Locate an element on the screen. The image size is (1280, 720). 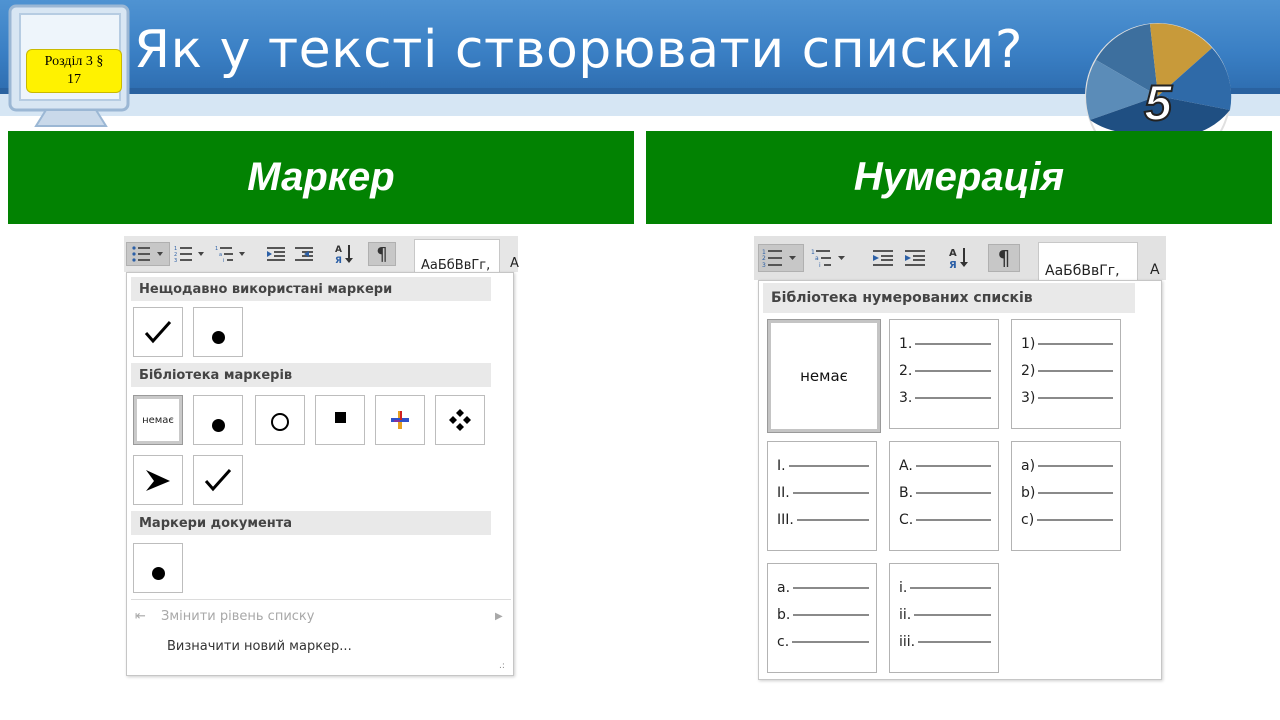
decrease-indent-icon is located at coordinates (276, 254).